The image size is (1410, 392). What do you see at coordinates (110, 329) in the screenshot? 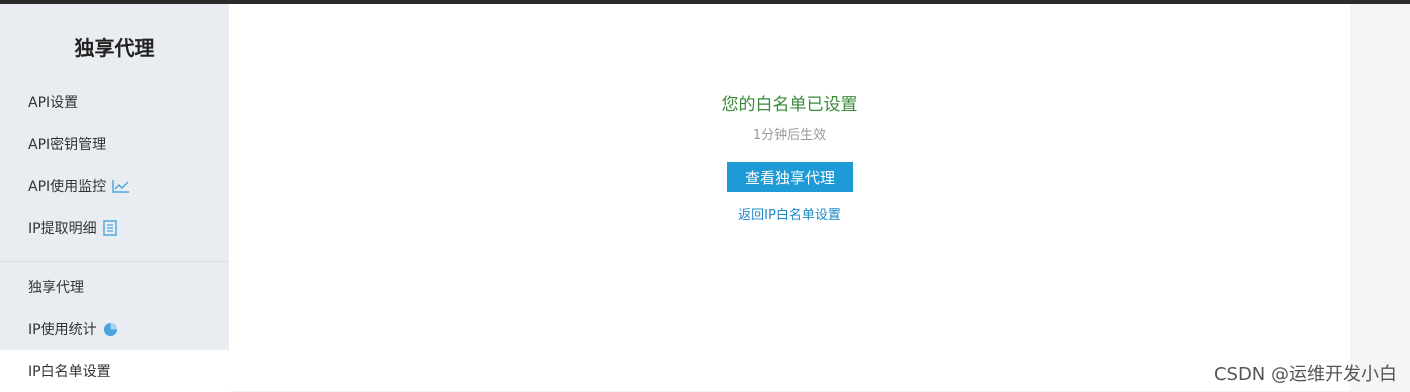
I see `pie-chart-icon` at bounding box center [110, 329].